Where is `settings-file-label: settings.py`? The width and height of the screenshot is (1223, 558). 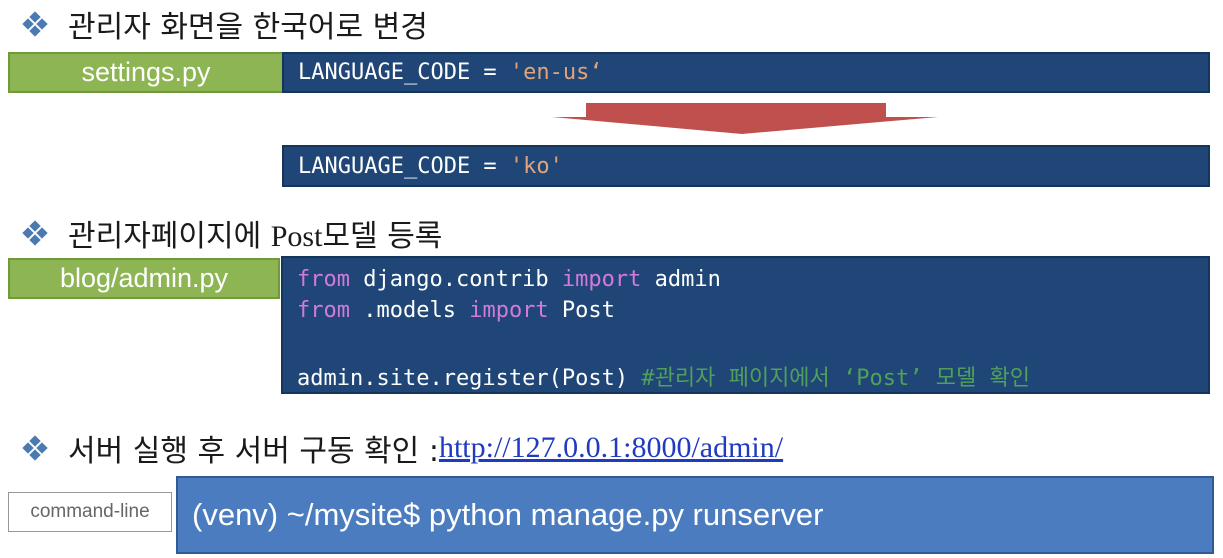 settings-file-label: settings.py is located at coordinates (146, 72).